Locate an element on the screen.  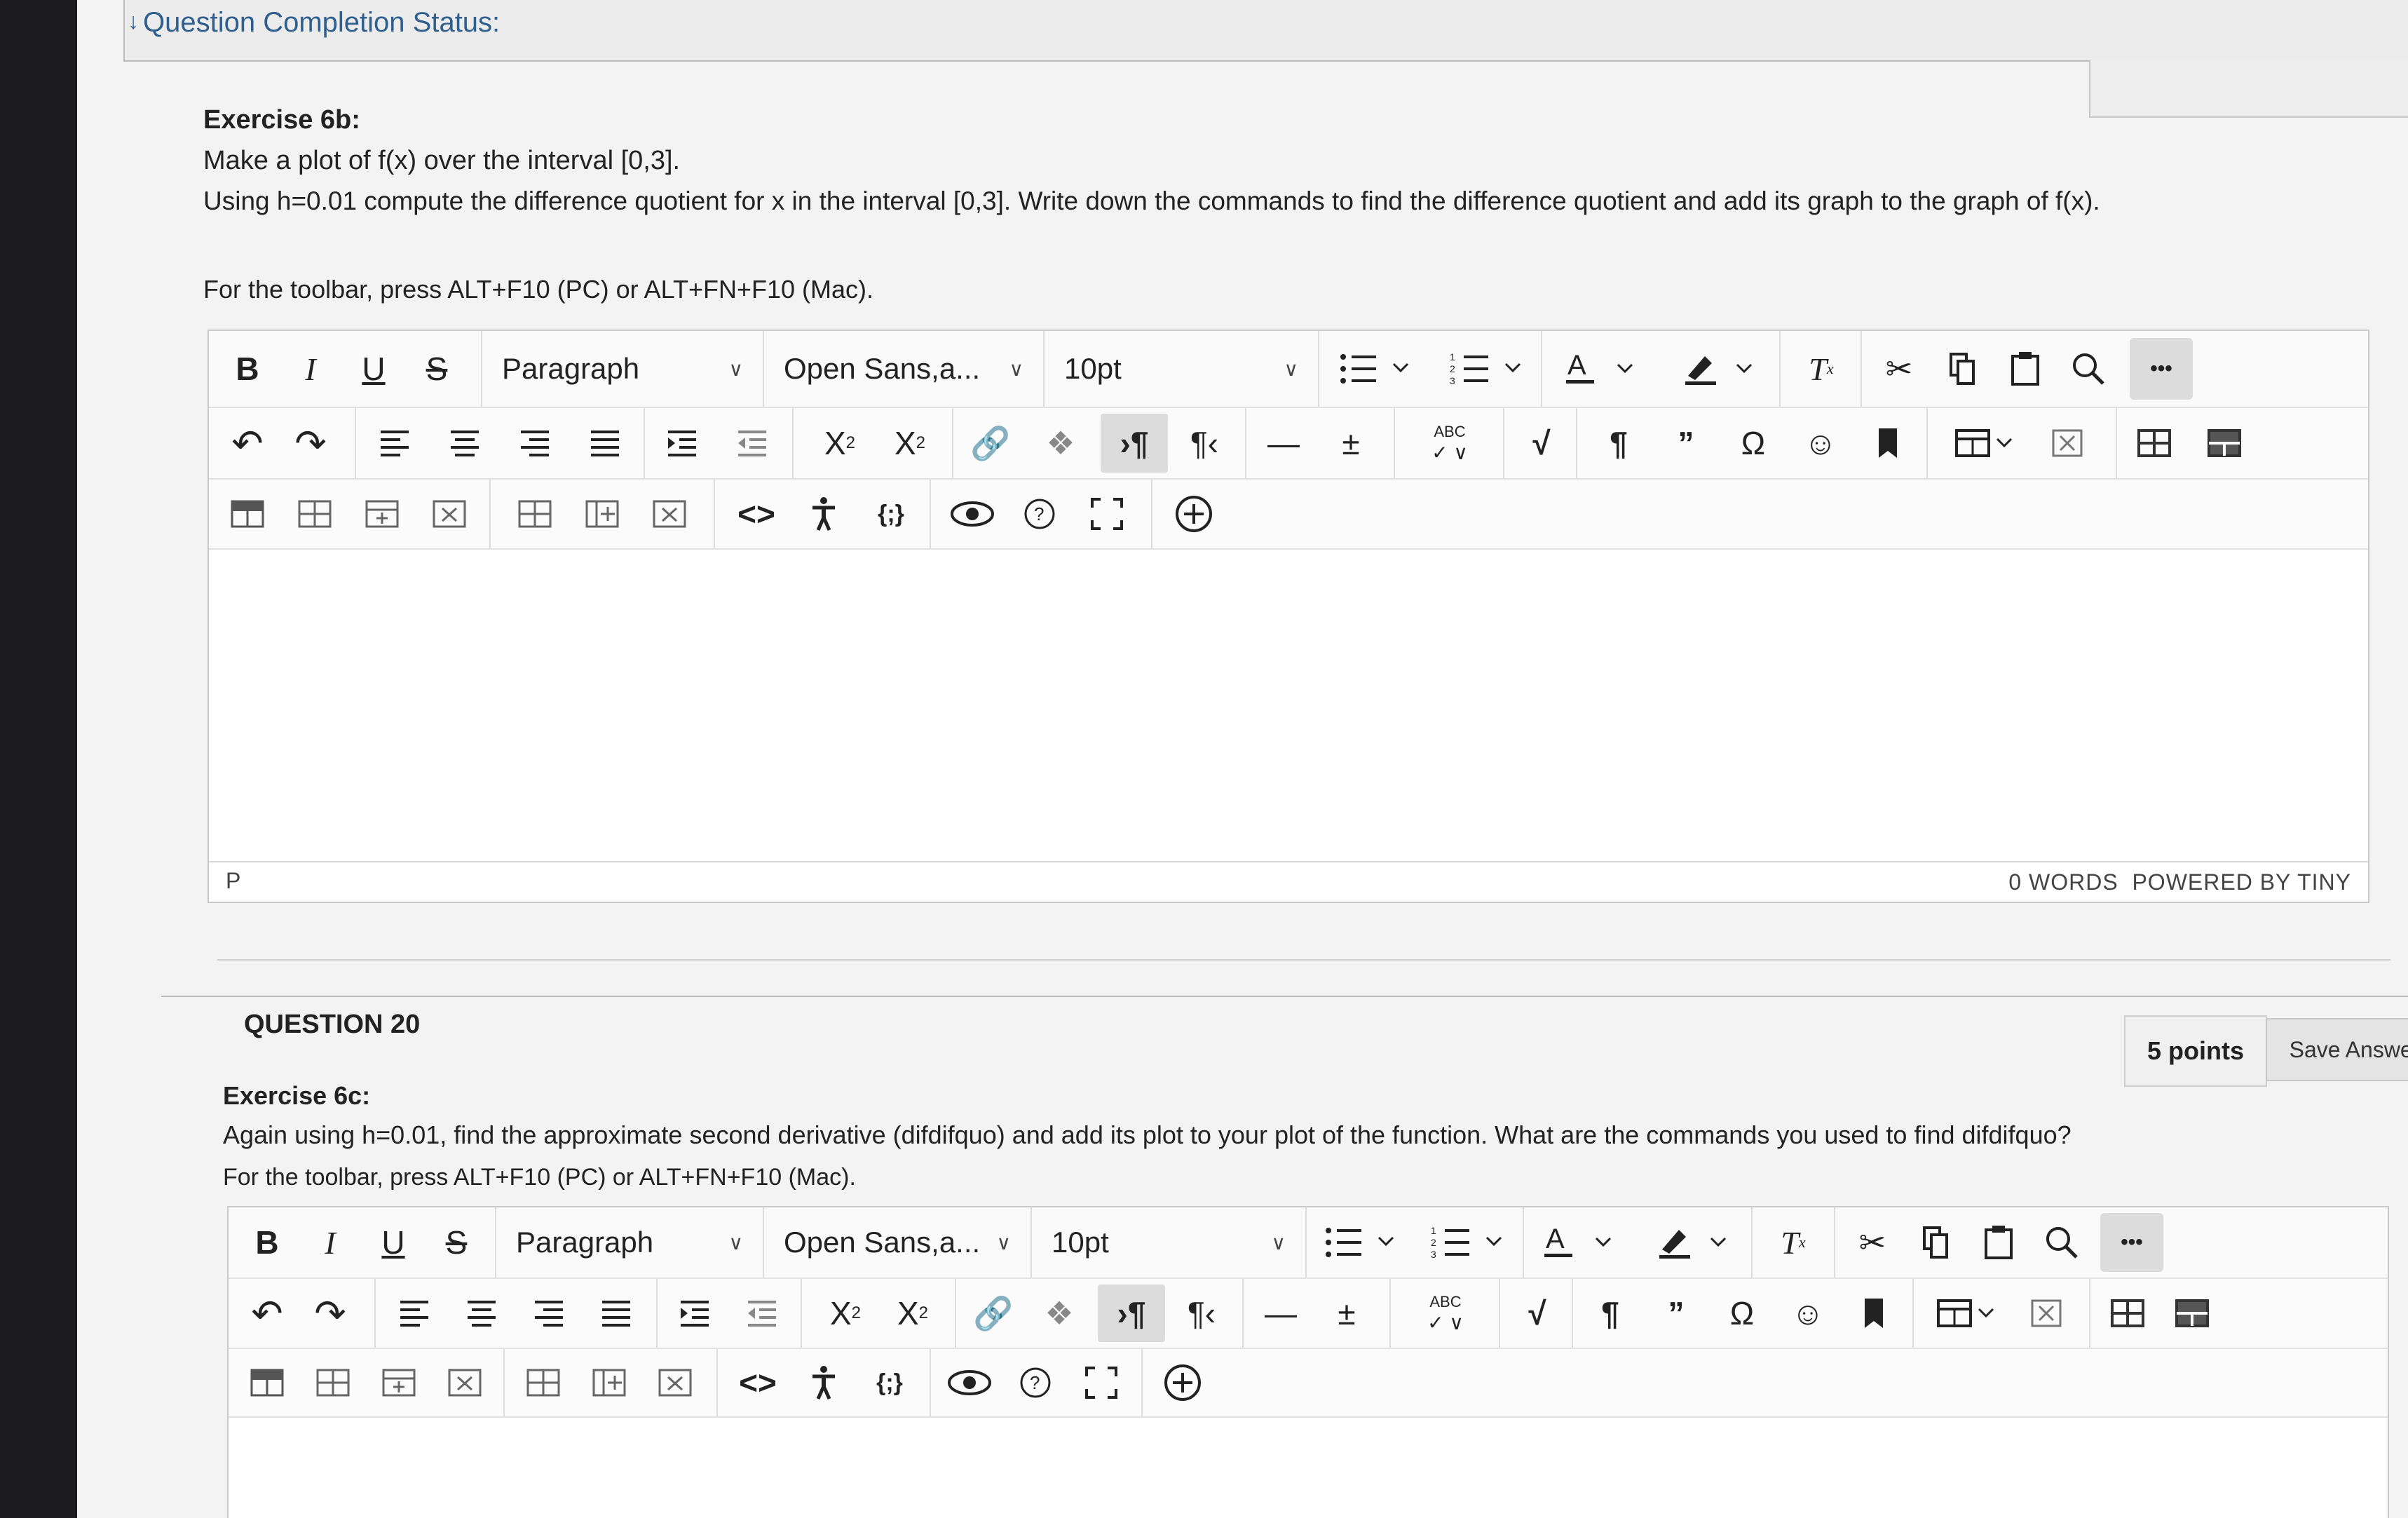
link-icon: 🔗 is located at coordinates (991, 443).